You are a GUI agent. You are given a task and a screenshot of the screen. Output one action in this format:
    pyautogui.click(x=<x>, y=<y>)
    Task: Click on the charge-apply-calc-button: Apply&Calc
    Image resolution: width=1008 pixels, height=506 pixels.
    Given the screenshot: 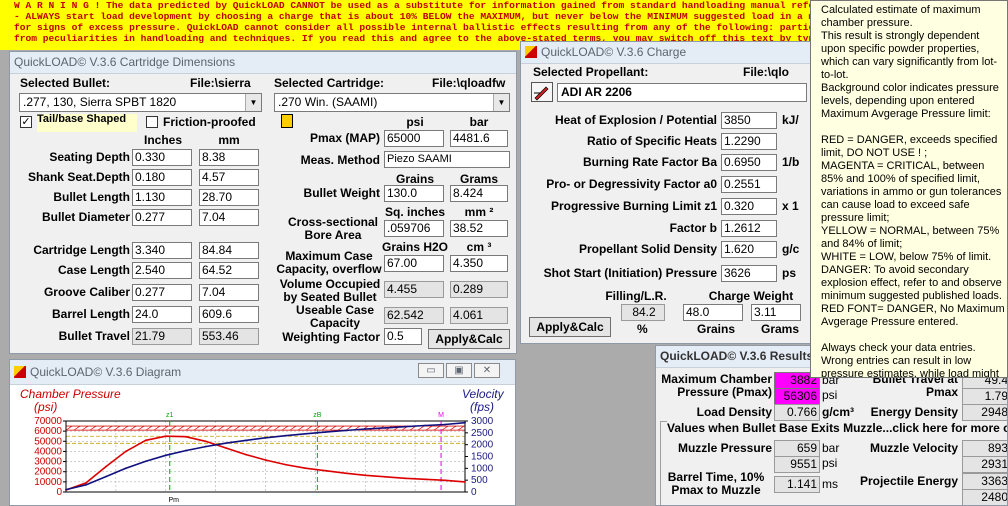 What is the action you would take?
    pyautogui.click(x=570, y=327)
    